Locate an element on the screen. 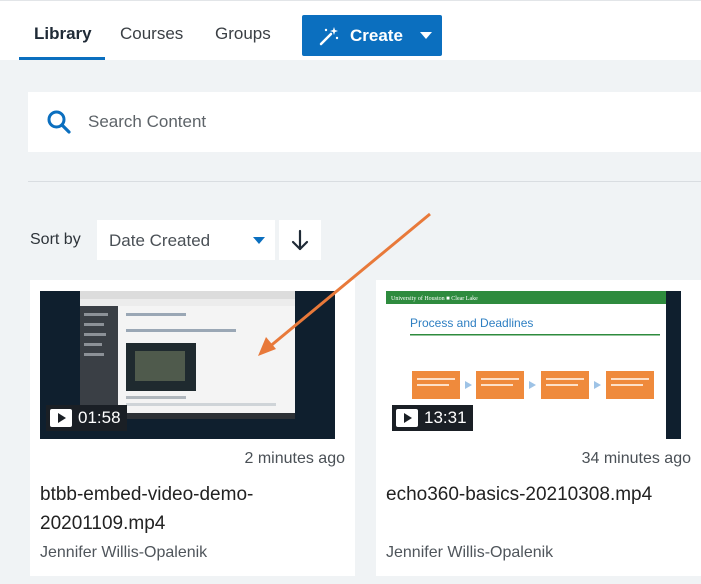 This screenshot has height=584, width=701. thumbnail-slide-title: Process and Deadlines is located at coordinates (471, 323).